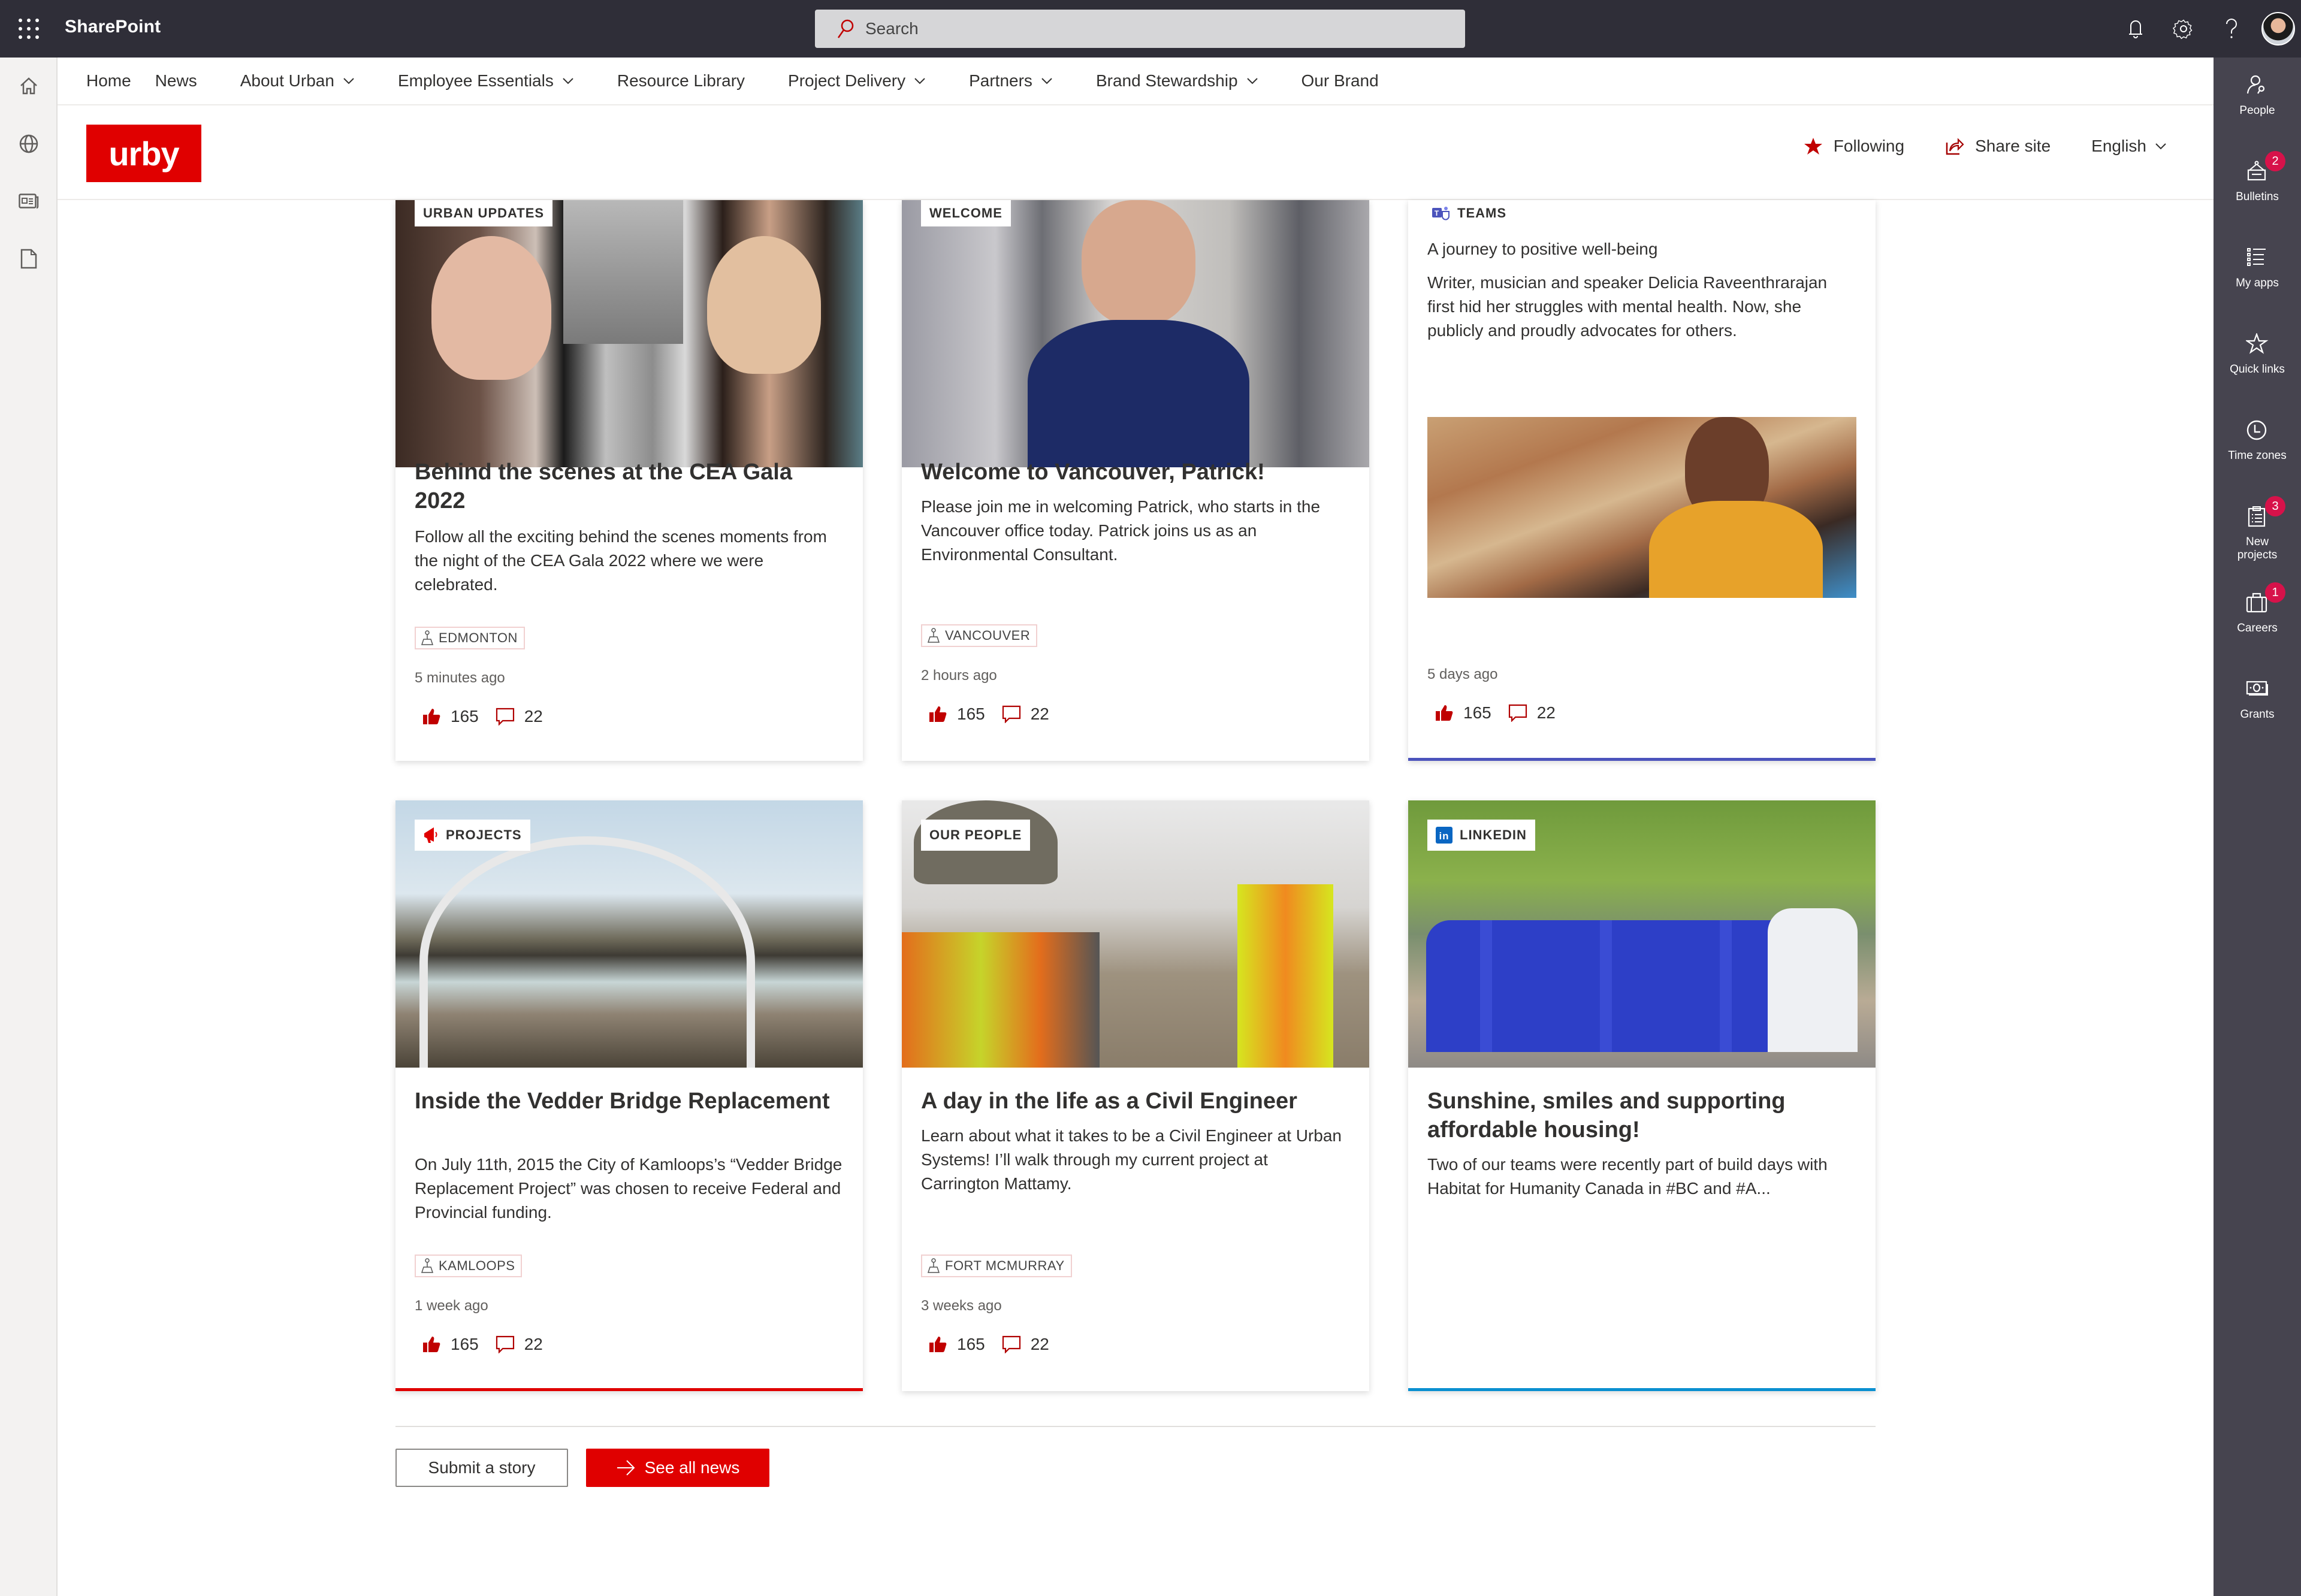  Describe the element at coordinates (1444, 835) in the screenshot. I see `linkedin-icon: in` at that location.